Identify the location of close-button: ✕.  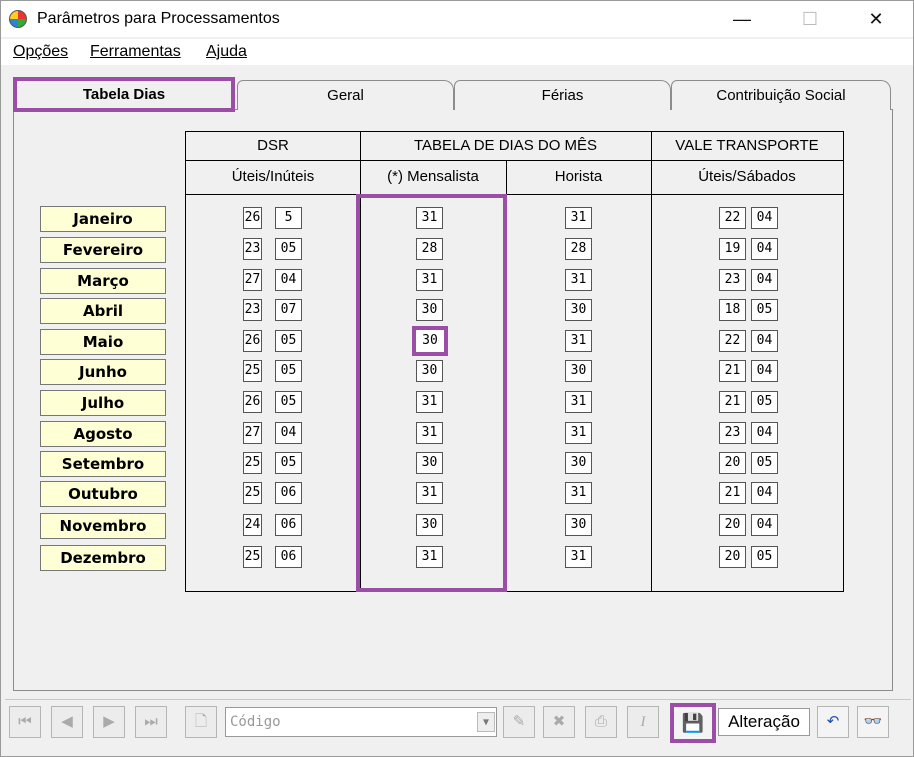
(876, 19).